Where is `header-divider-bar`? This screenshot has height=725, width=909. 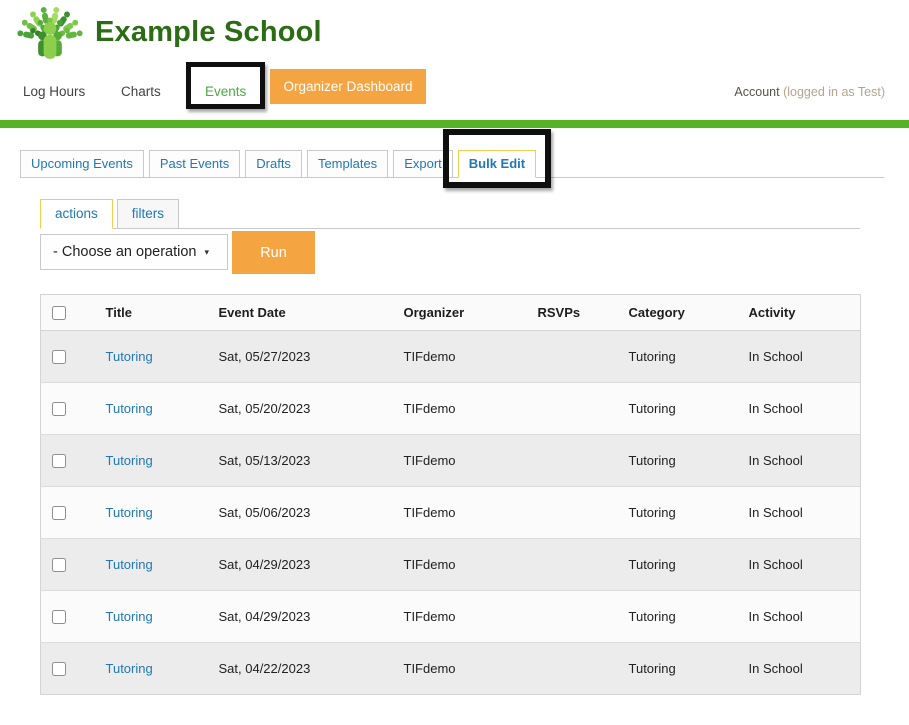
header-divider-bar is located at coordinates (454, 124).